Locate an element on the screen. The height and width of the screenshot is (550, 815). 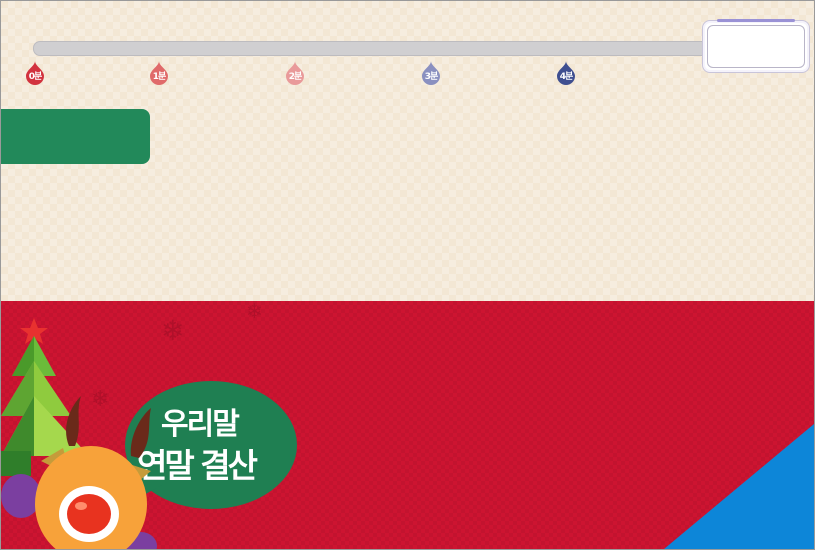
time-progress-bar is located at coordinates (384, 48).